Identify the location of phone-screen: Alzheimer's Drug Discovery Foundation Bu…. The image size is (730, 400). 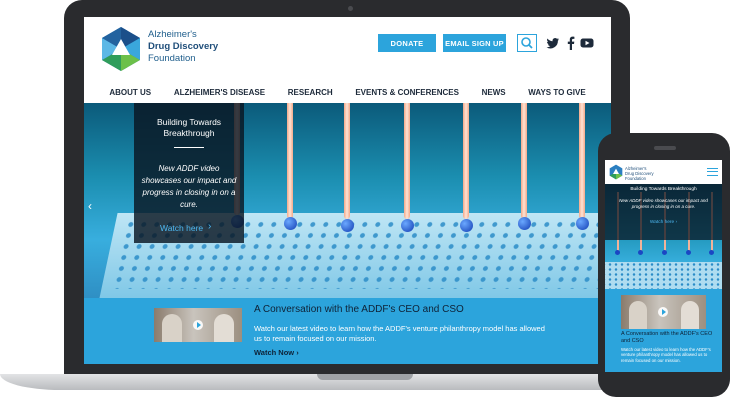
(663, 266).